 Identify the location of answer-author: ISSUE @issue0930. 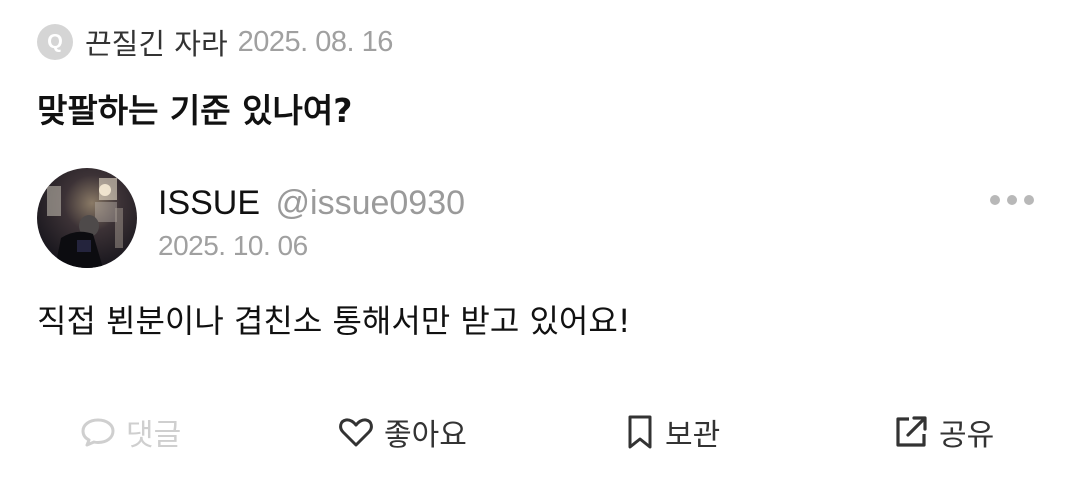
(311, 203).